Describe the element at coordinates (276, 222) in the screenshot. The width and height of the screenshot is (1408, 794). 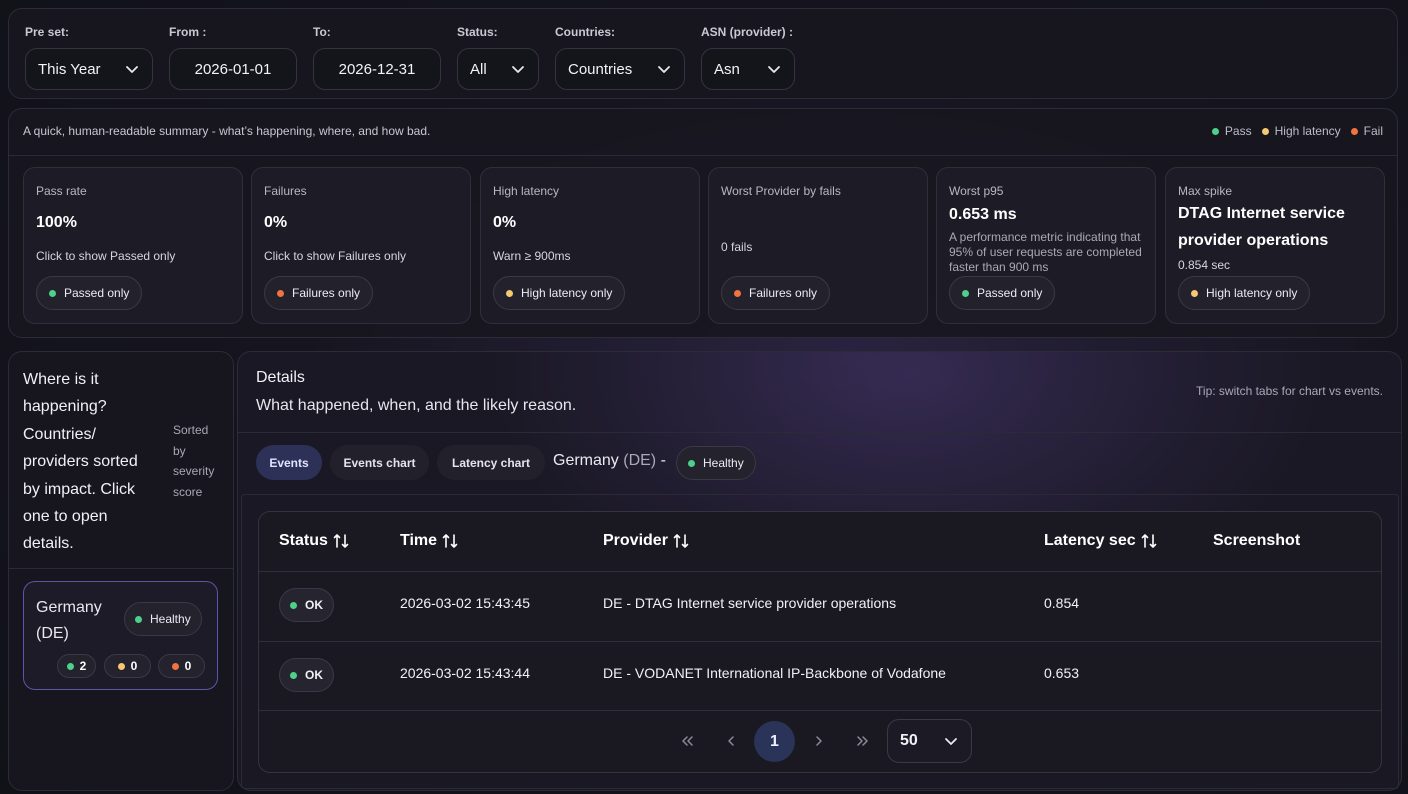
I see `failures-value: 0%` at that location.